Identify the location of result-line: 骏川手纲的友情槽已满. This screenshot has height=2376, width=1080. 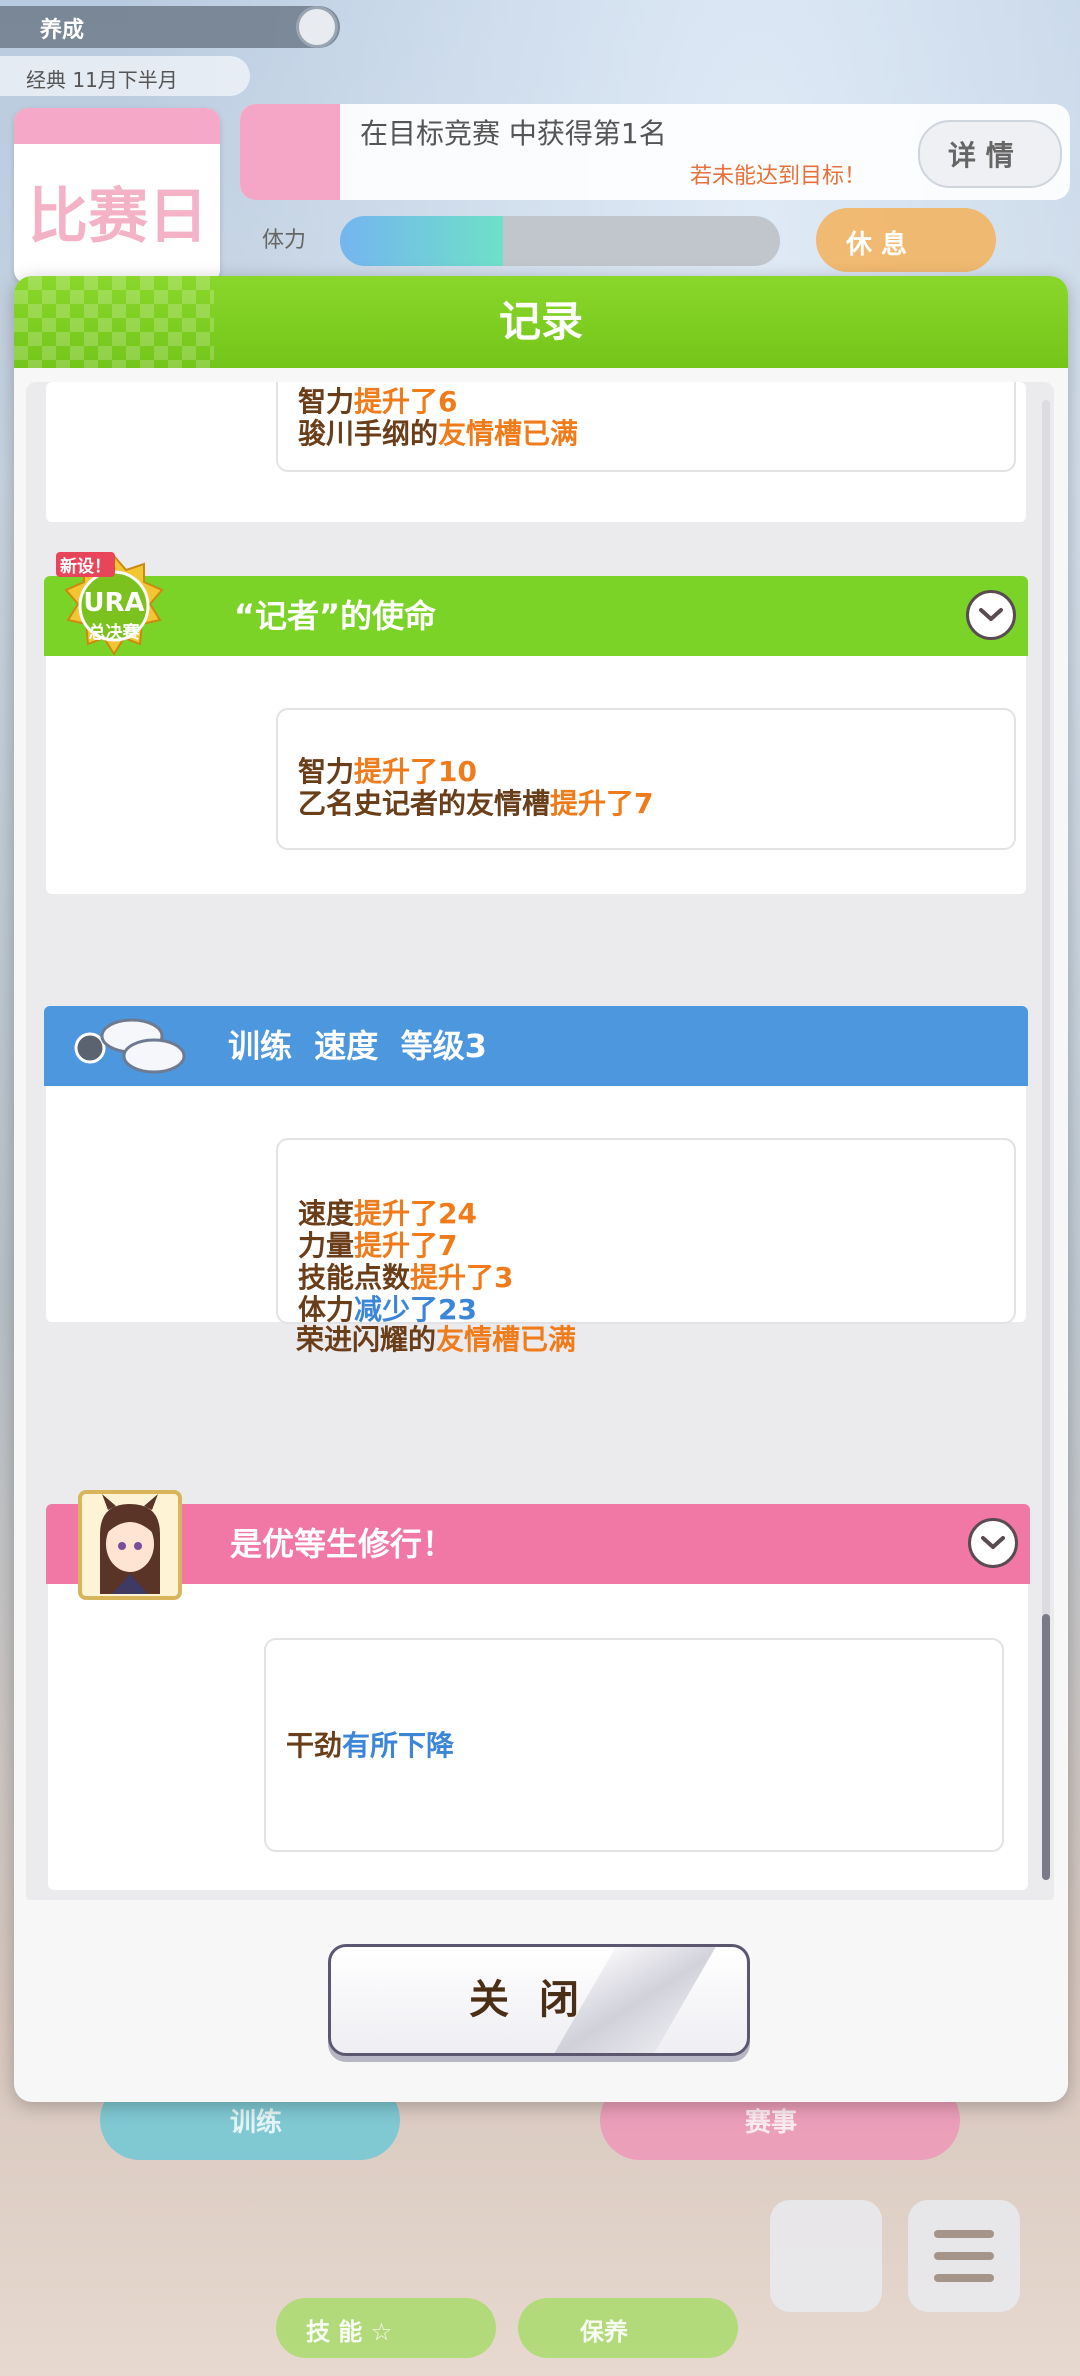
(438, 433).